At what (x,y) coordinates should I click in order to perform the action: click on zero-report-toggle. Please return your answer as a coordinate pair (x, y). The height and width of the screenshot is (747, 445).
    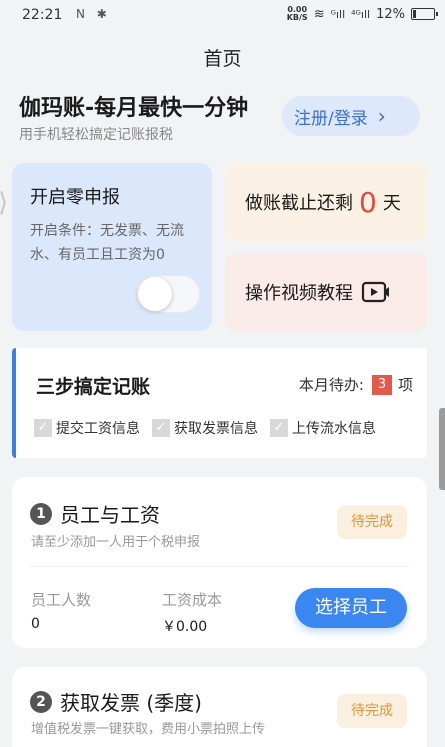
    Looking at the image, I should click on (168, 294).